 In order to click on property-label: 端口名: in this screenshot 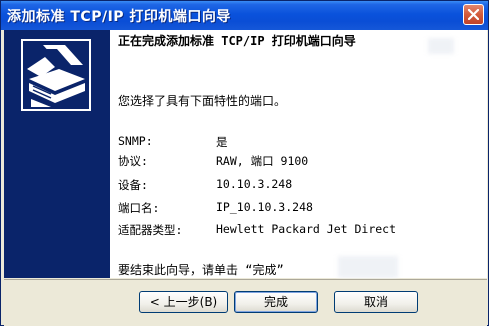, I will do `click(139, 208)`.